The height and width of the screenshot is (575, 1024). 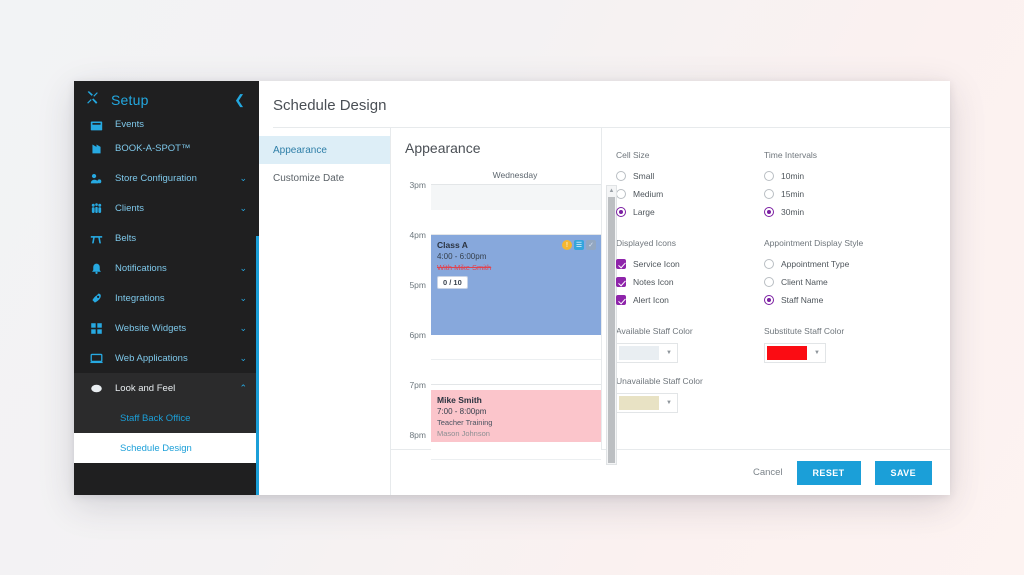 What do you see at coordinates (648, 194) in the screenshot?
I see `option-label: Medium` at bounding box center [648, 194].